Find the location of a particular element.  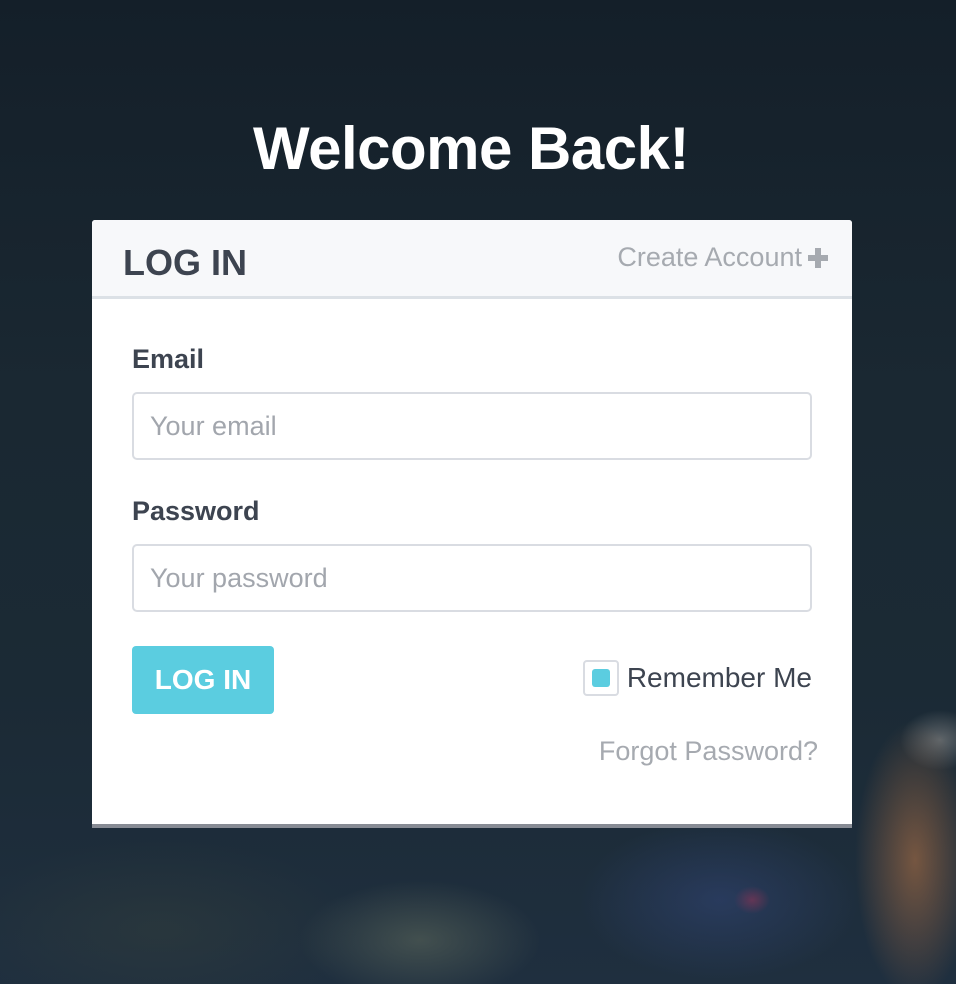

plus-icon is located at coordinates (818, 257).